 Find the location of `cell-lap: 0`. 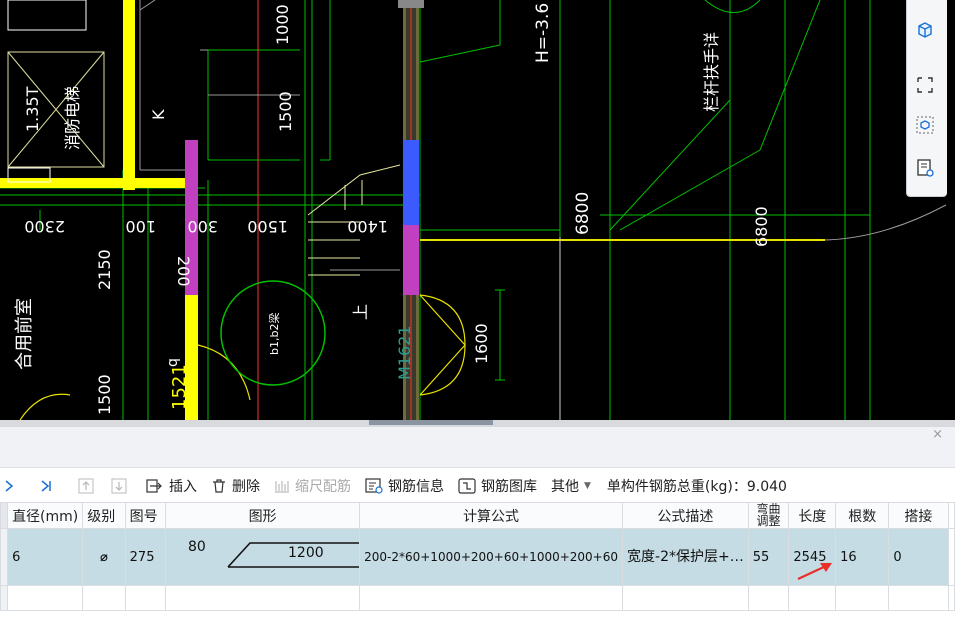

cell-lap: 0 is located at coordinates (918, 557).